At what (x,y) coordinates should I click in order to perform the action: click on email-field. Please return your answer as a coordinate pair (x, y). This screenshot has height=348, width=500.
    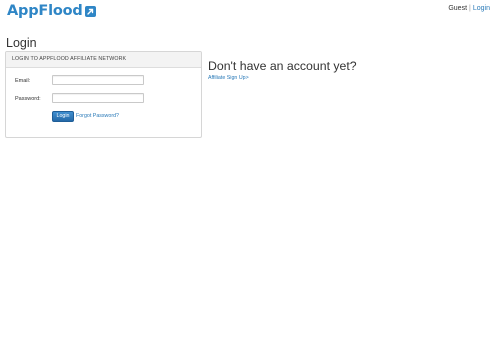
    Looking at the image, I should click on (98, 80).